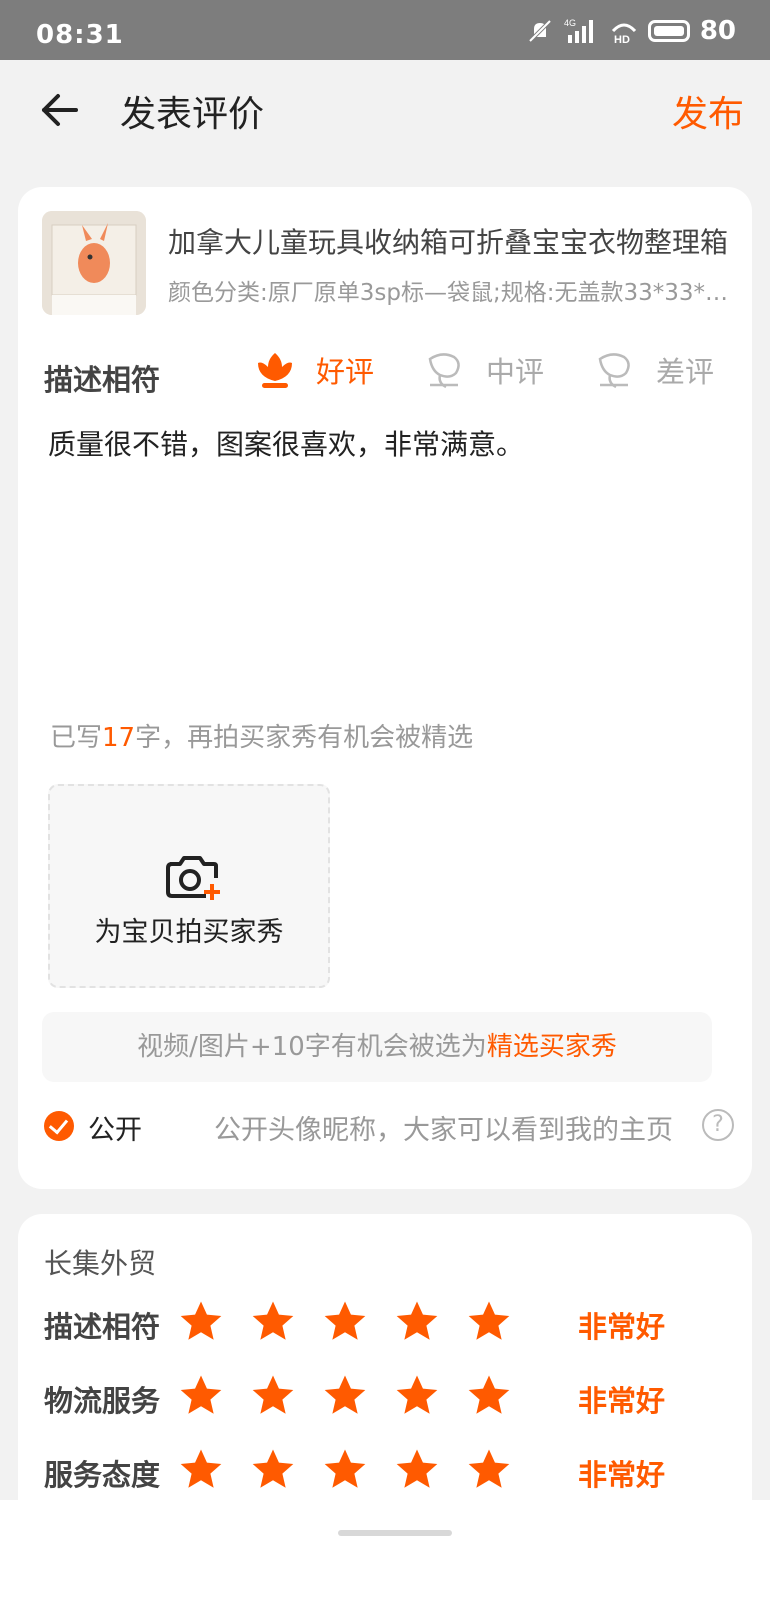 The image size is (770, 1600). I want to click on showcase-hint-highlight: 精选买家秀, so click(551, 1047).